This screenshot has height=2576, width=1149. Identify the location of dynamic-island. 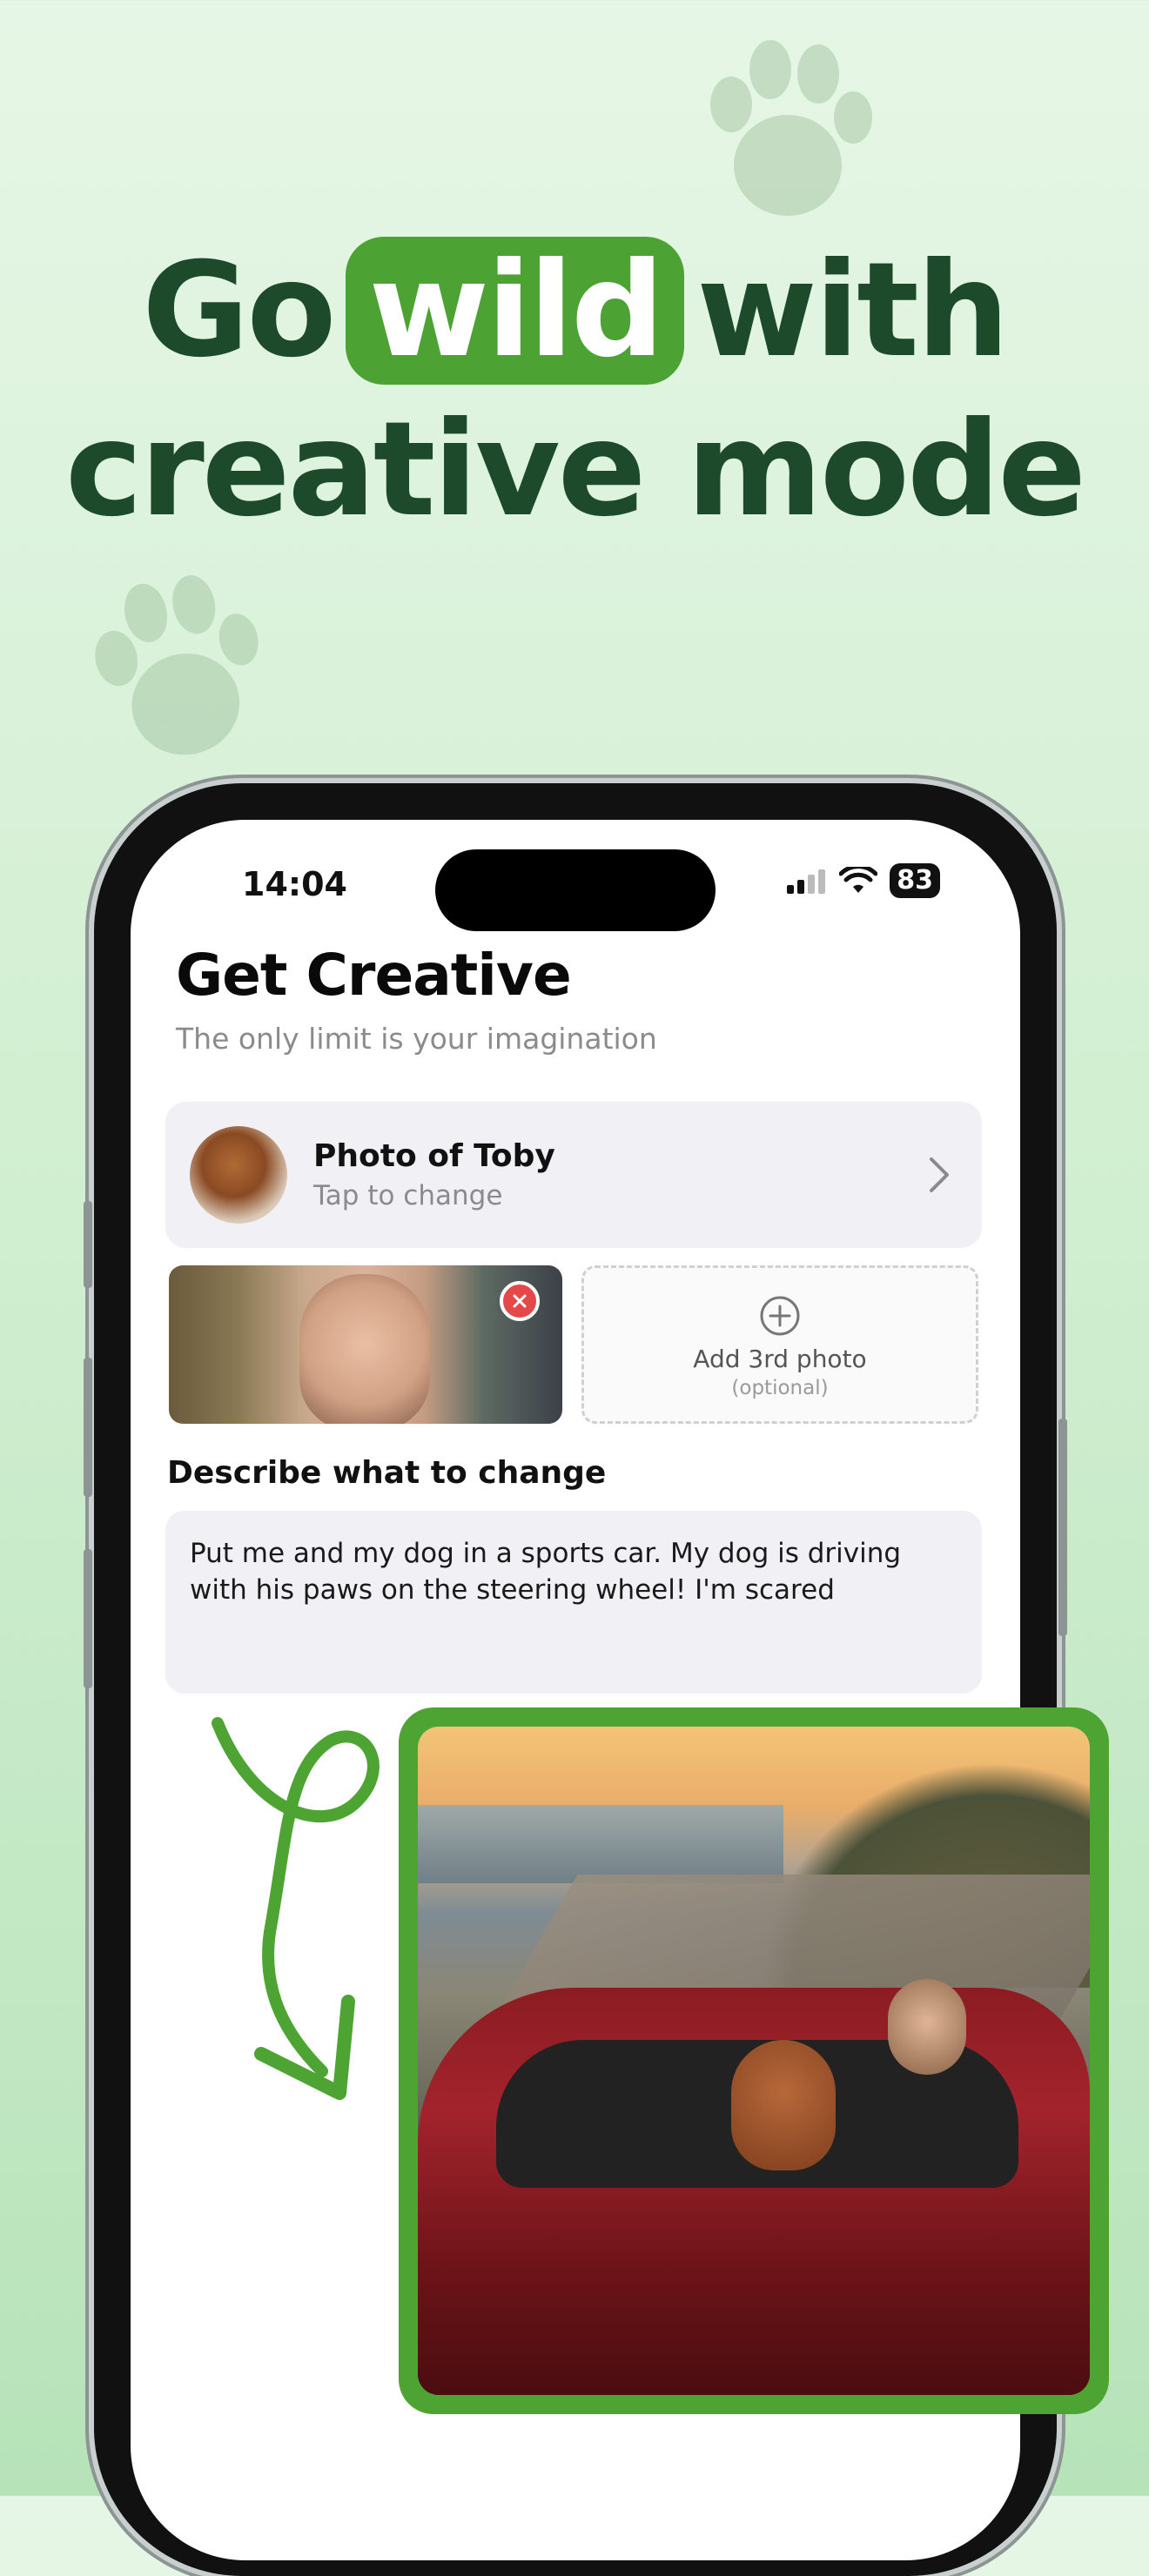
(575, 890).